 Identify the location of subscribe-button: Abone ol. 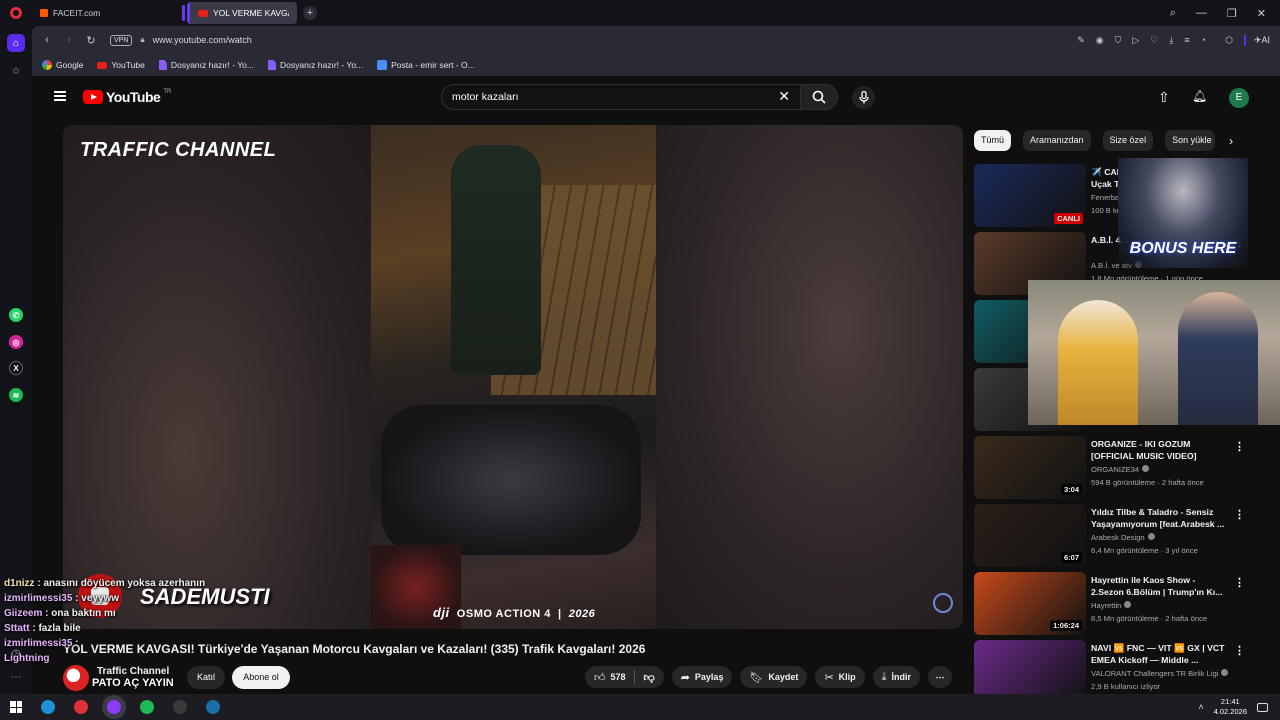
(261, 677).